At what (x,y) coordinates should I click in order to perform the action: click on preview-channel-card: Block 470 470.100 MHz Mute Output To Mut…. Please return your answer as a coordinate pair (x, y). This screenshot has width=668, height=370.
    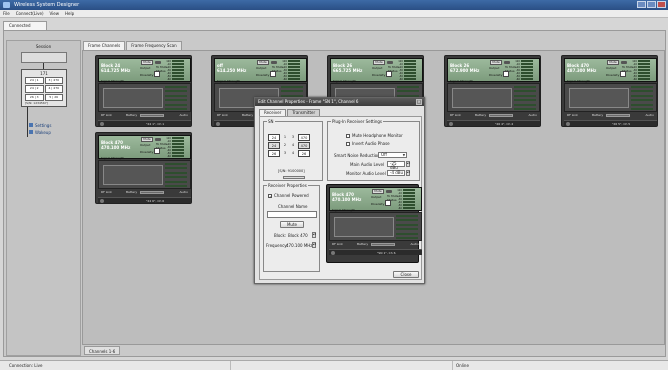
    Looking at the image, I should click on (374, 223).